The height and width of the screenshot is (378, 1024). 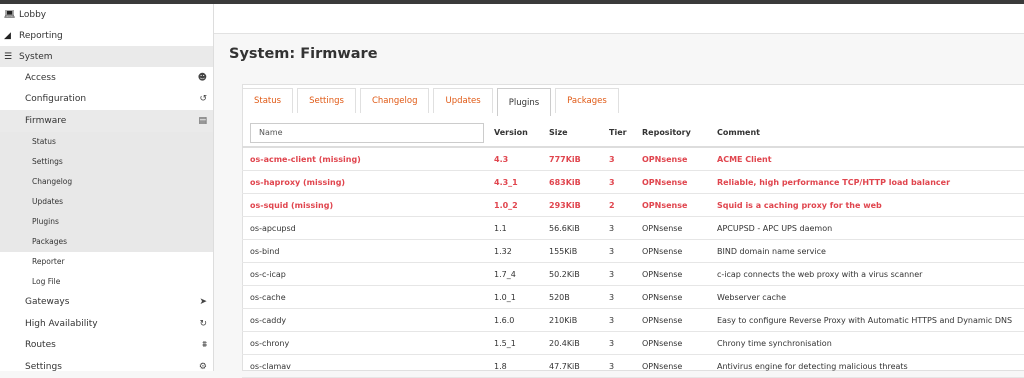 What do you see at coordinates (870, 297) in the screenshot?
I see `plugin-comment: Webserver cache` at bounding box center [870, 297].